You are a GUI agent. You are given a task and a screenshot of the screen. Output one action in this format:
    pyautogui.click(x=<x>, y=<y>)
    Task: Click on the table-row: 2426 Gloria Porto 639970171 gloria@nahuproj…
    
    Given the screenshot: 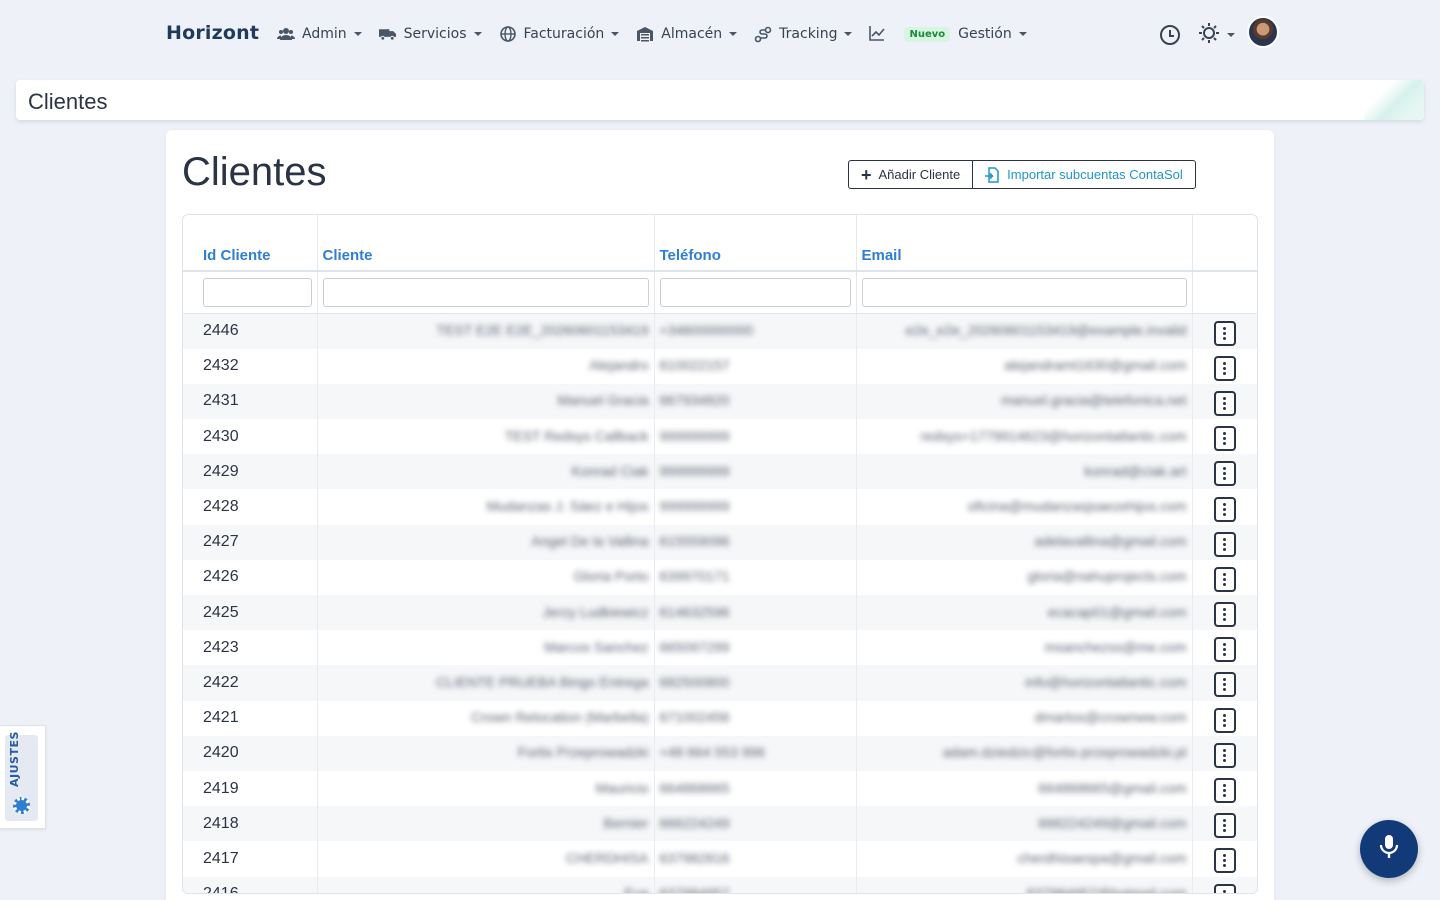 What is the action you would take?
    pyautogui.click(x=720, y=577)
    